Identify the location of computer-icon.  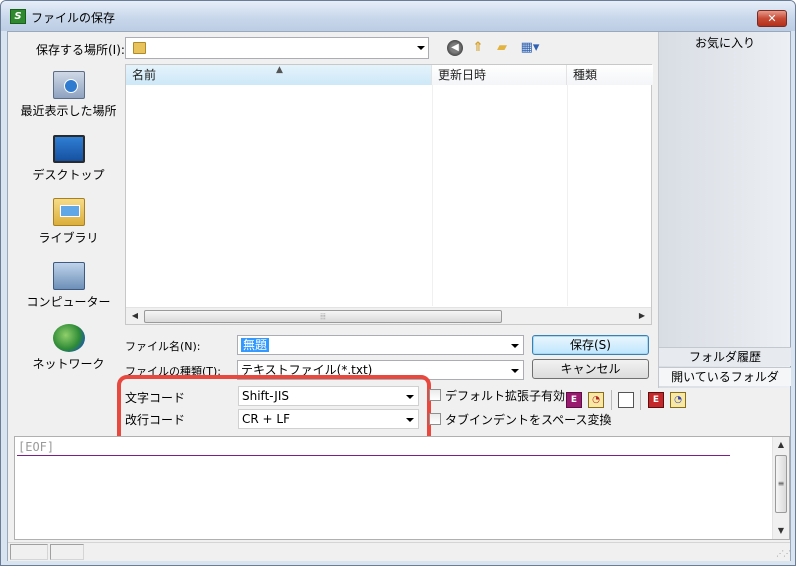
(68, 276).